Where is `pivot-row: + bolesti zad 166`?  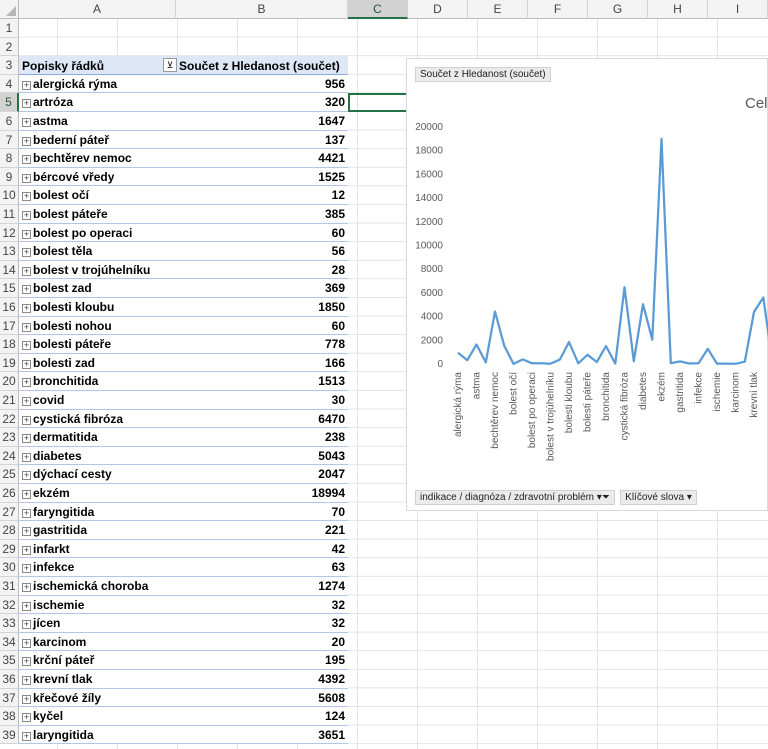 pivot-row: + bolesti zad 166 is located at coordinates (183, 363).